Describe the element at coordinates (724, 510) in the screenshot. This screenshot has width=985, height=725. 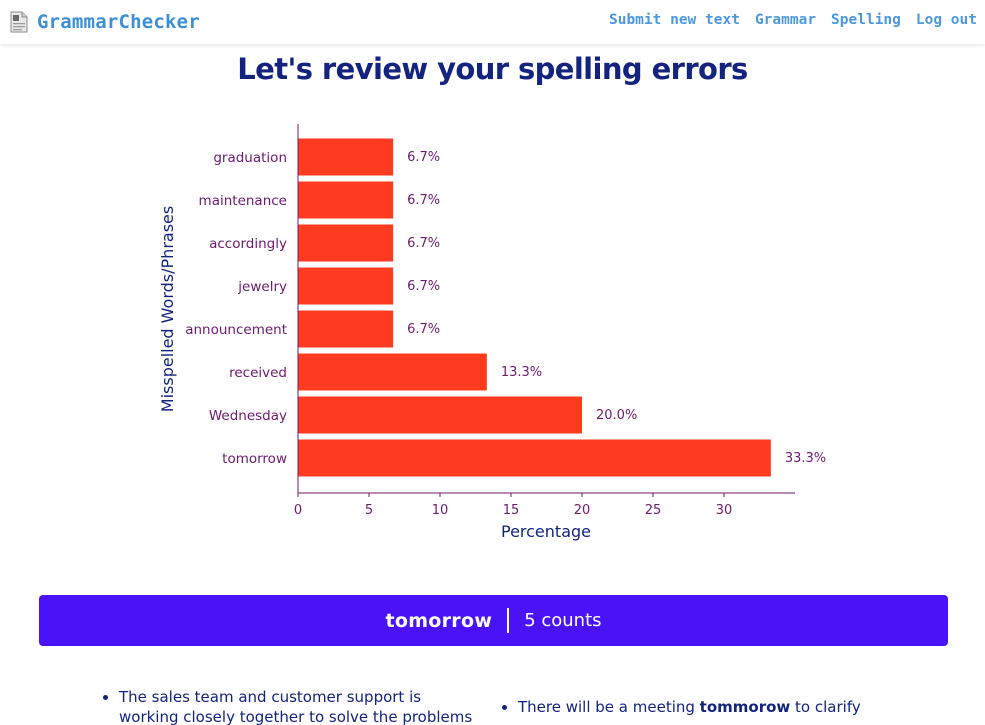
I see `x-tick-label: 30` at that location.